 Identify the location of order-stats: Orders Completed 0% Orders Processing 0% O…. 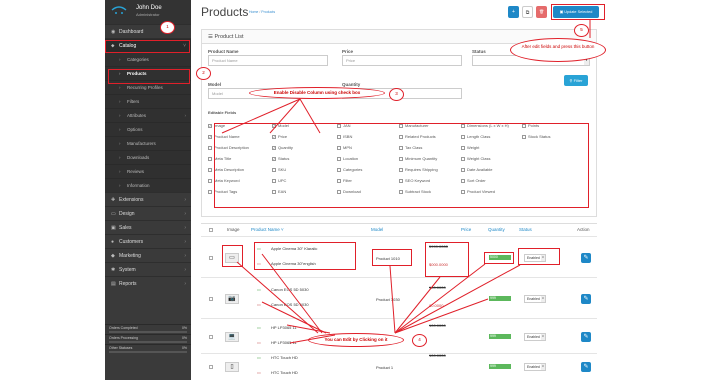
(148, 339).